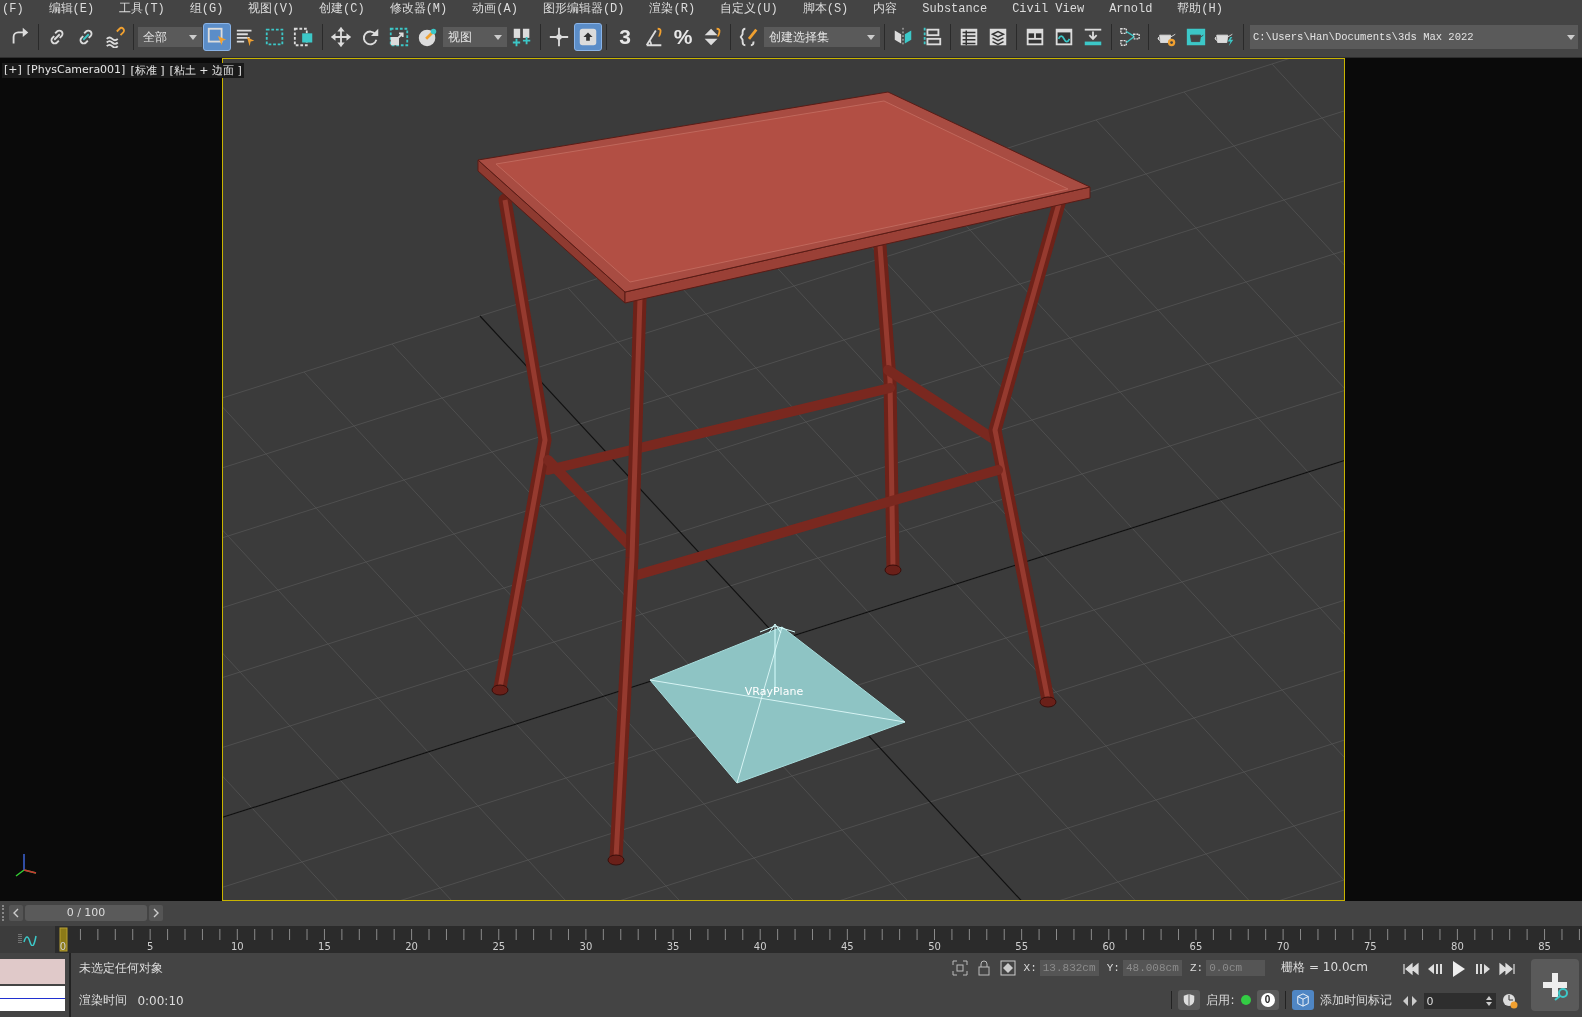 This screenshot has width=1582, height=1017. What do you see at coordinates (673, 946) in the screenshot?
I see `tick-label: 35` at bounding box center [673, 946].